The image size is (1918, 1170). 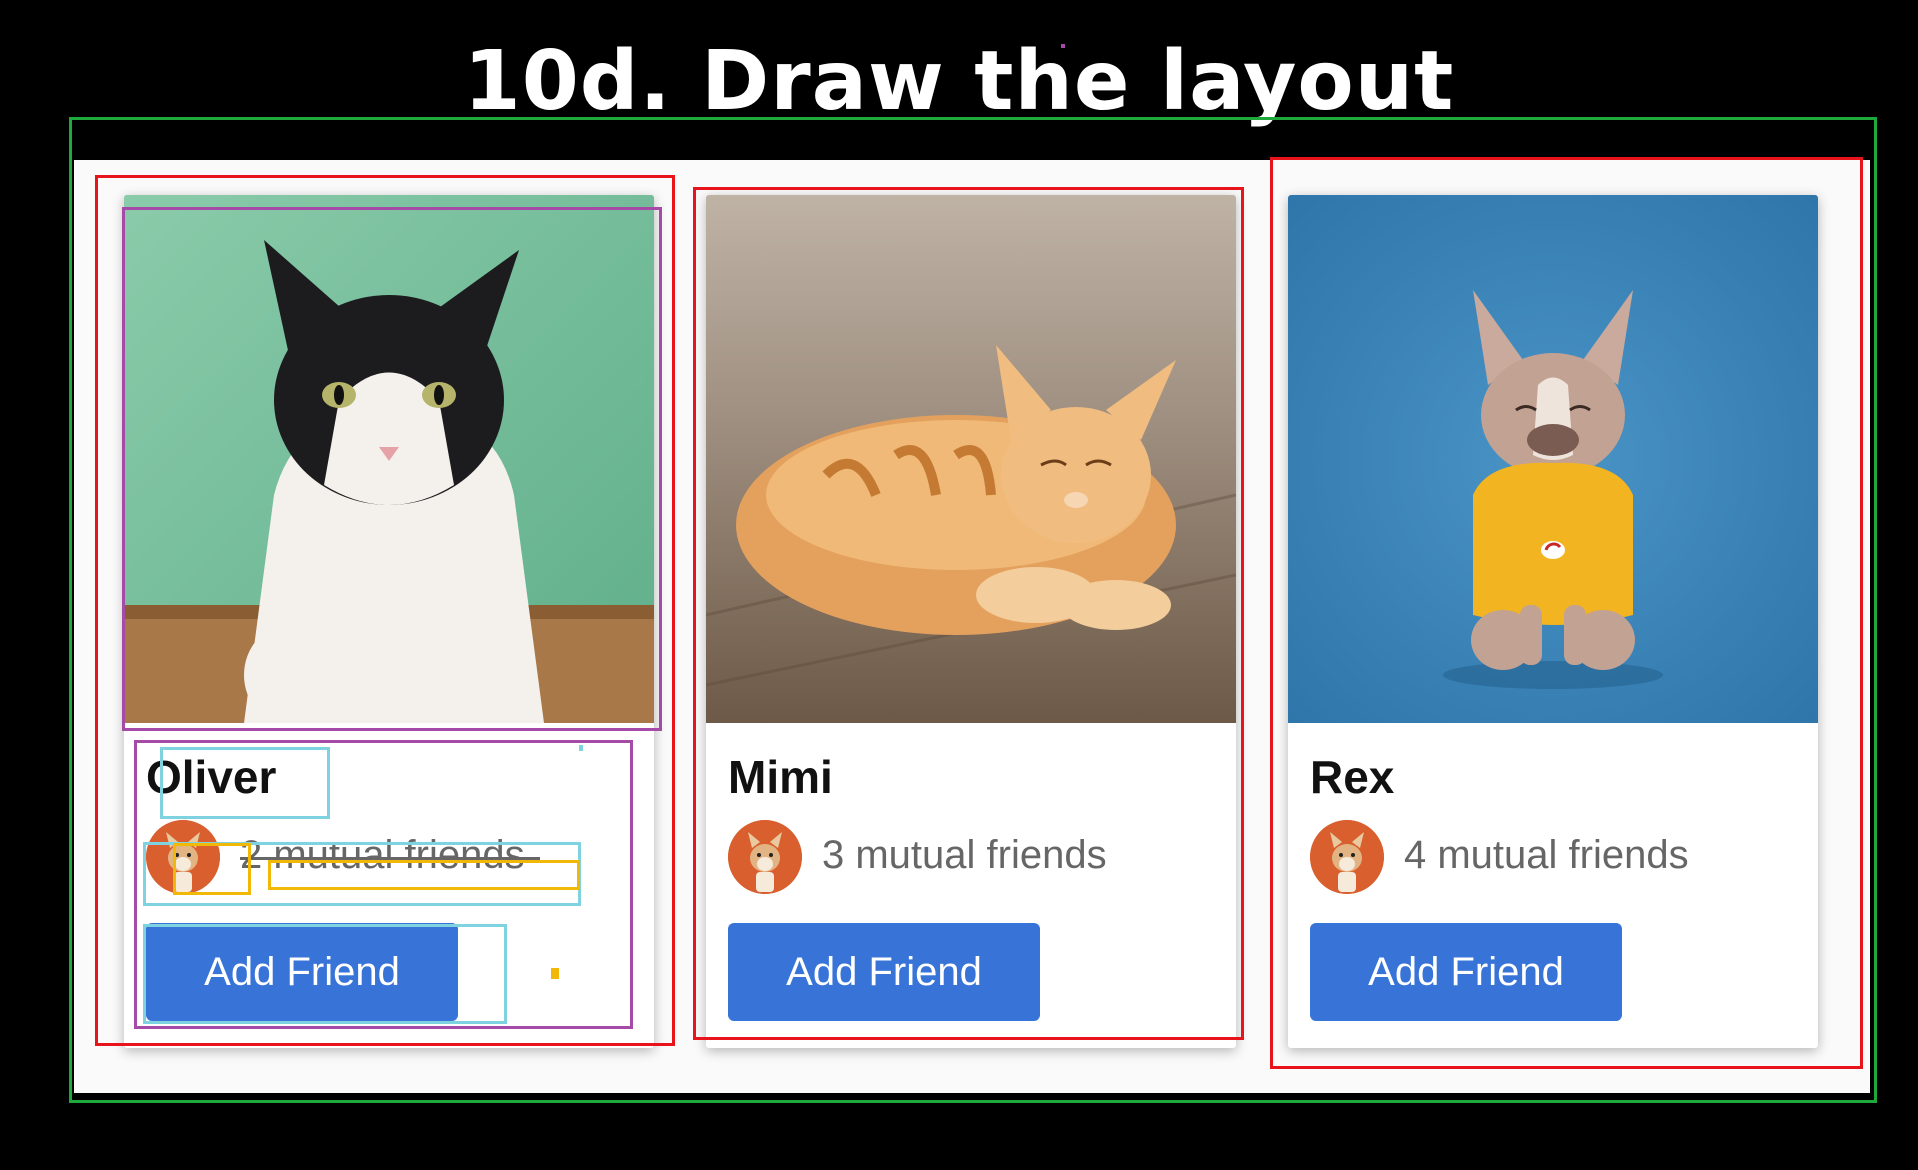 I want to click on friend-name: Oliver, so click(x=211, y=777).